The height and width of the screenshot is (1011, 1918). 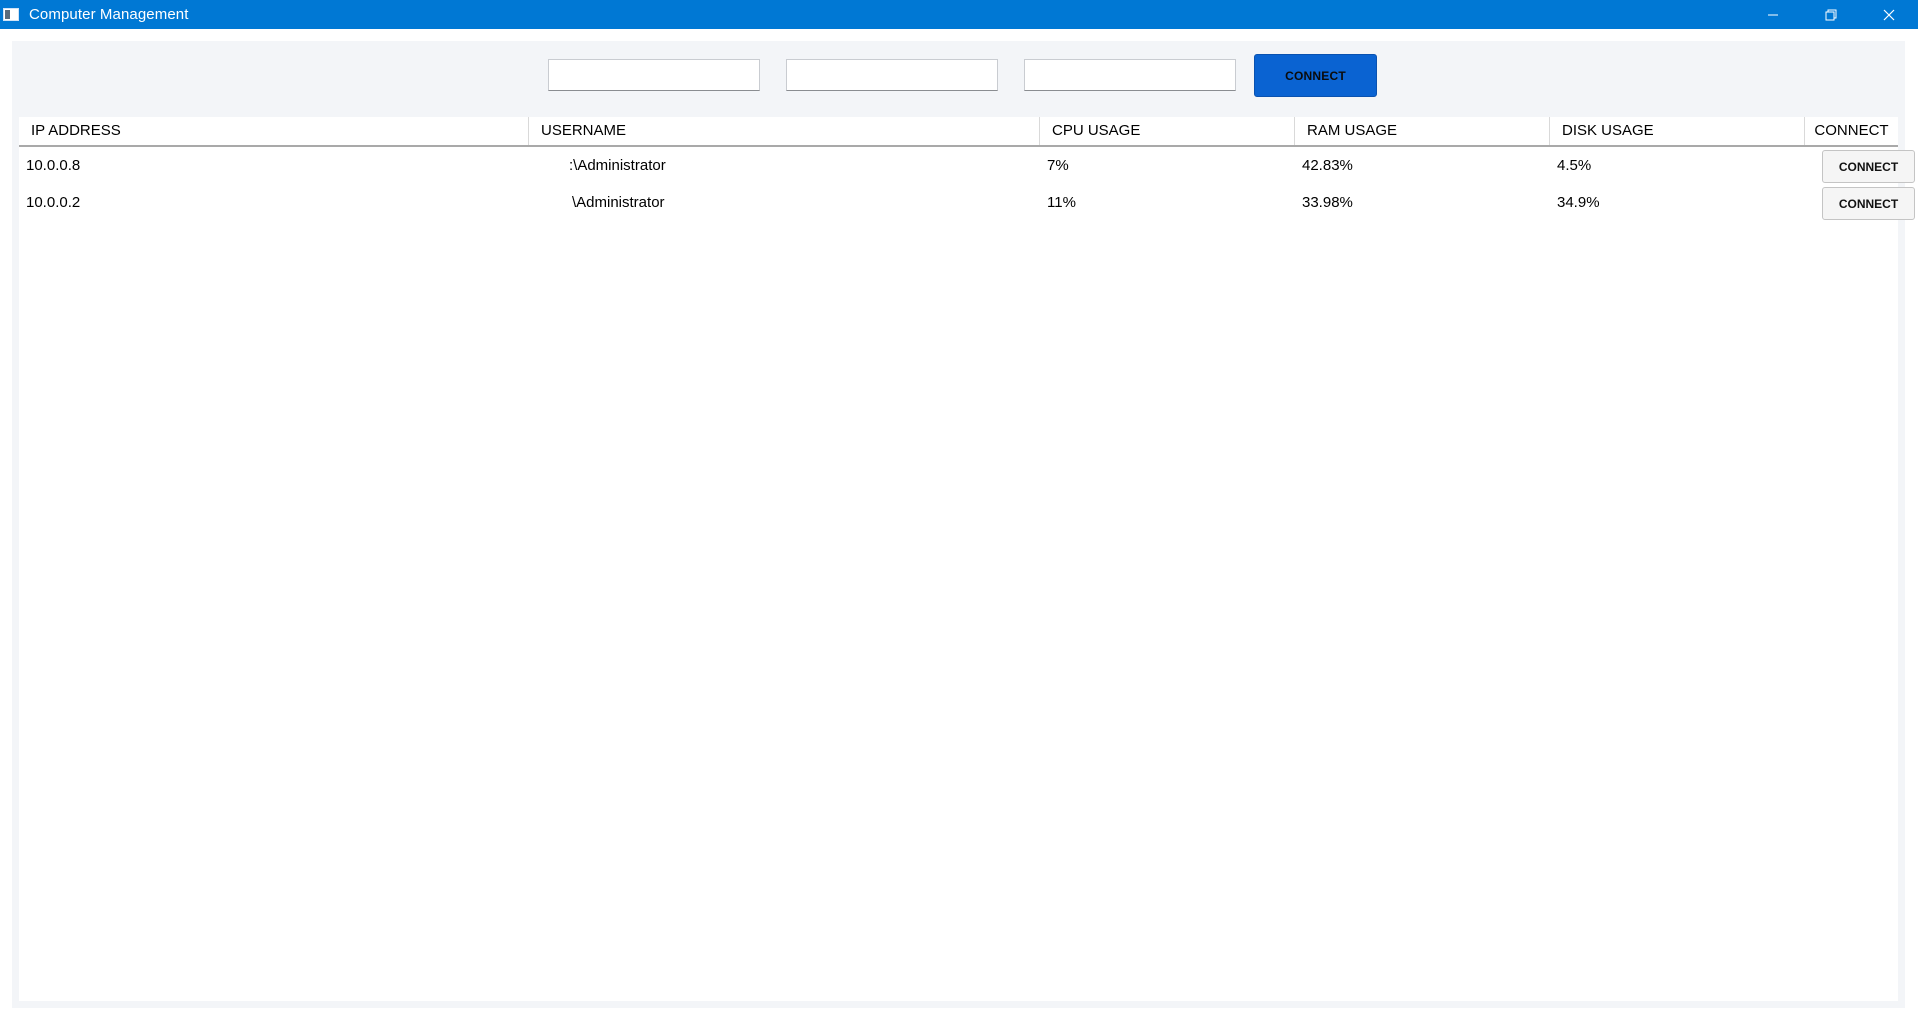 I want to click on window-controls, so click(x=1831, y=14).